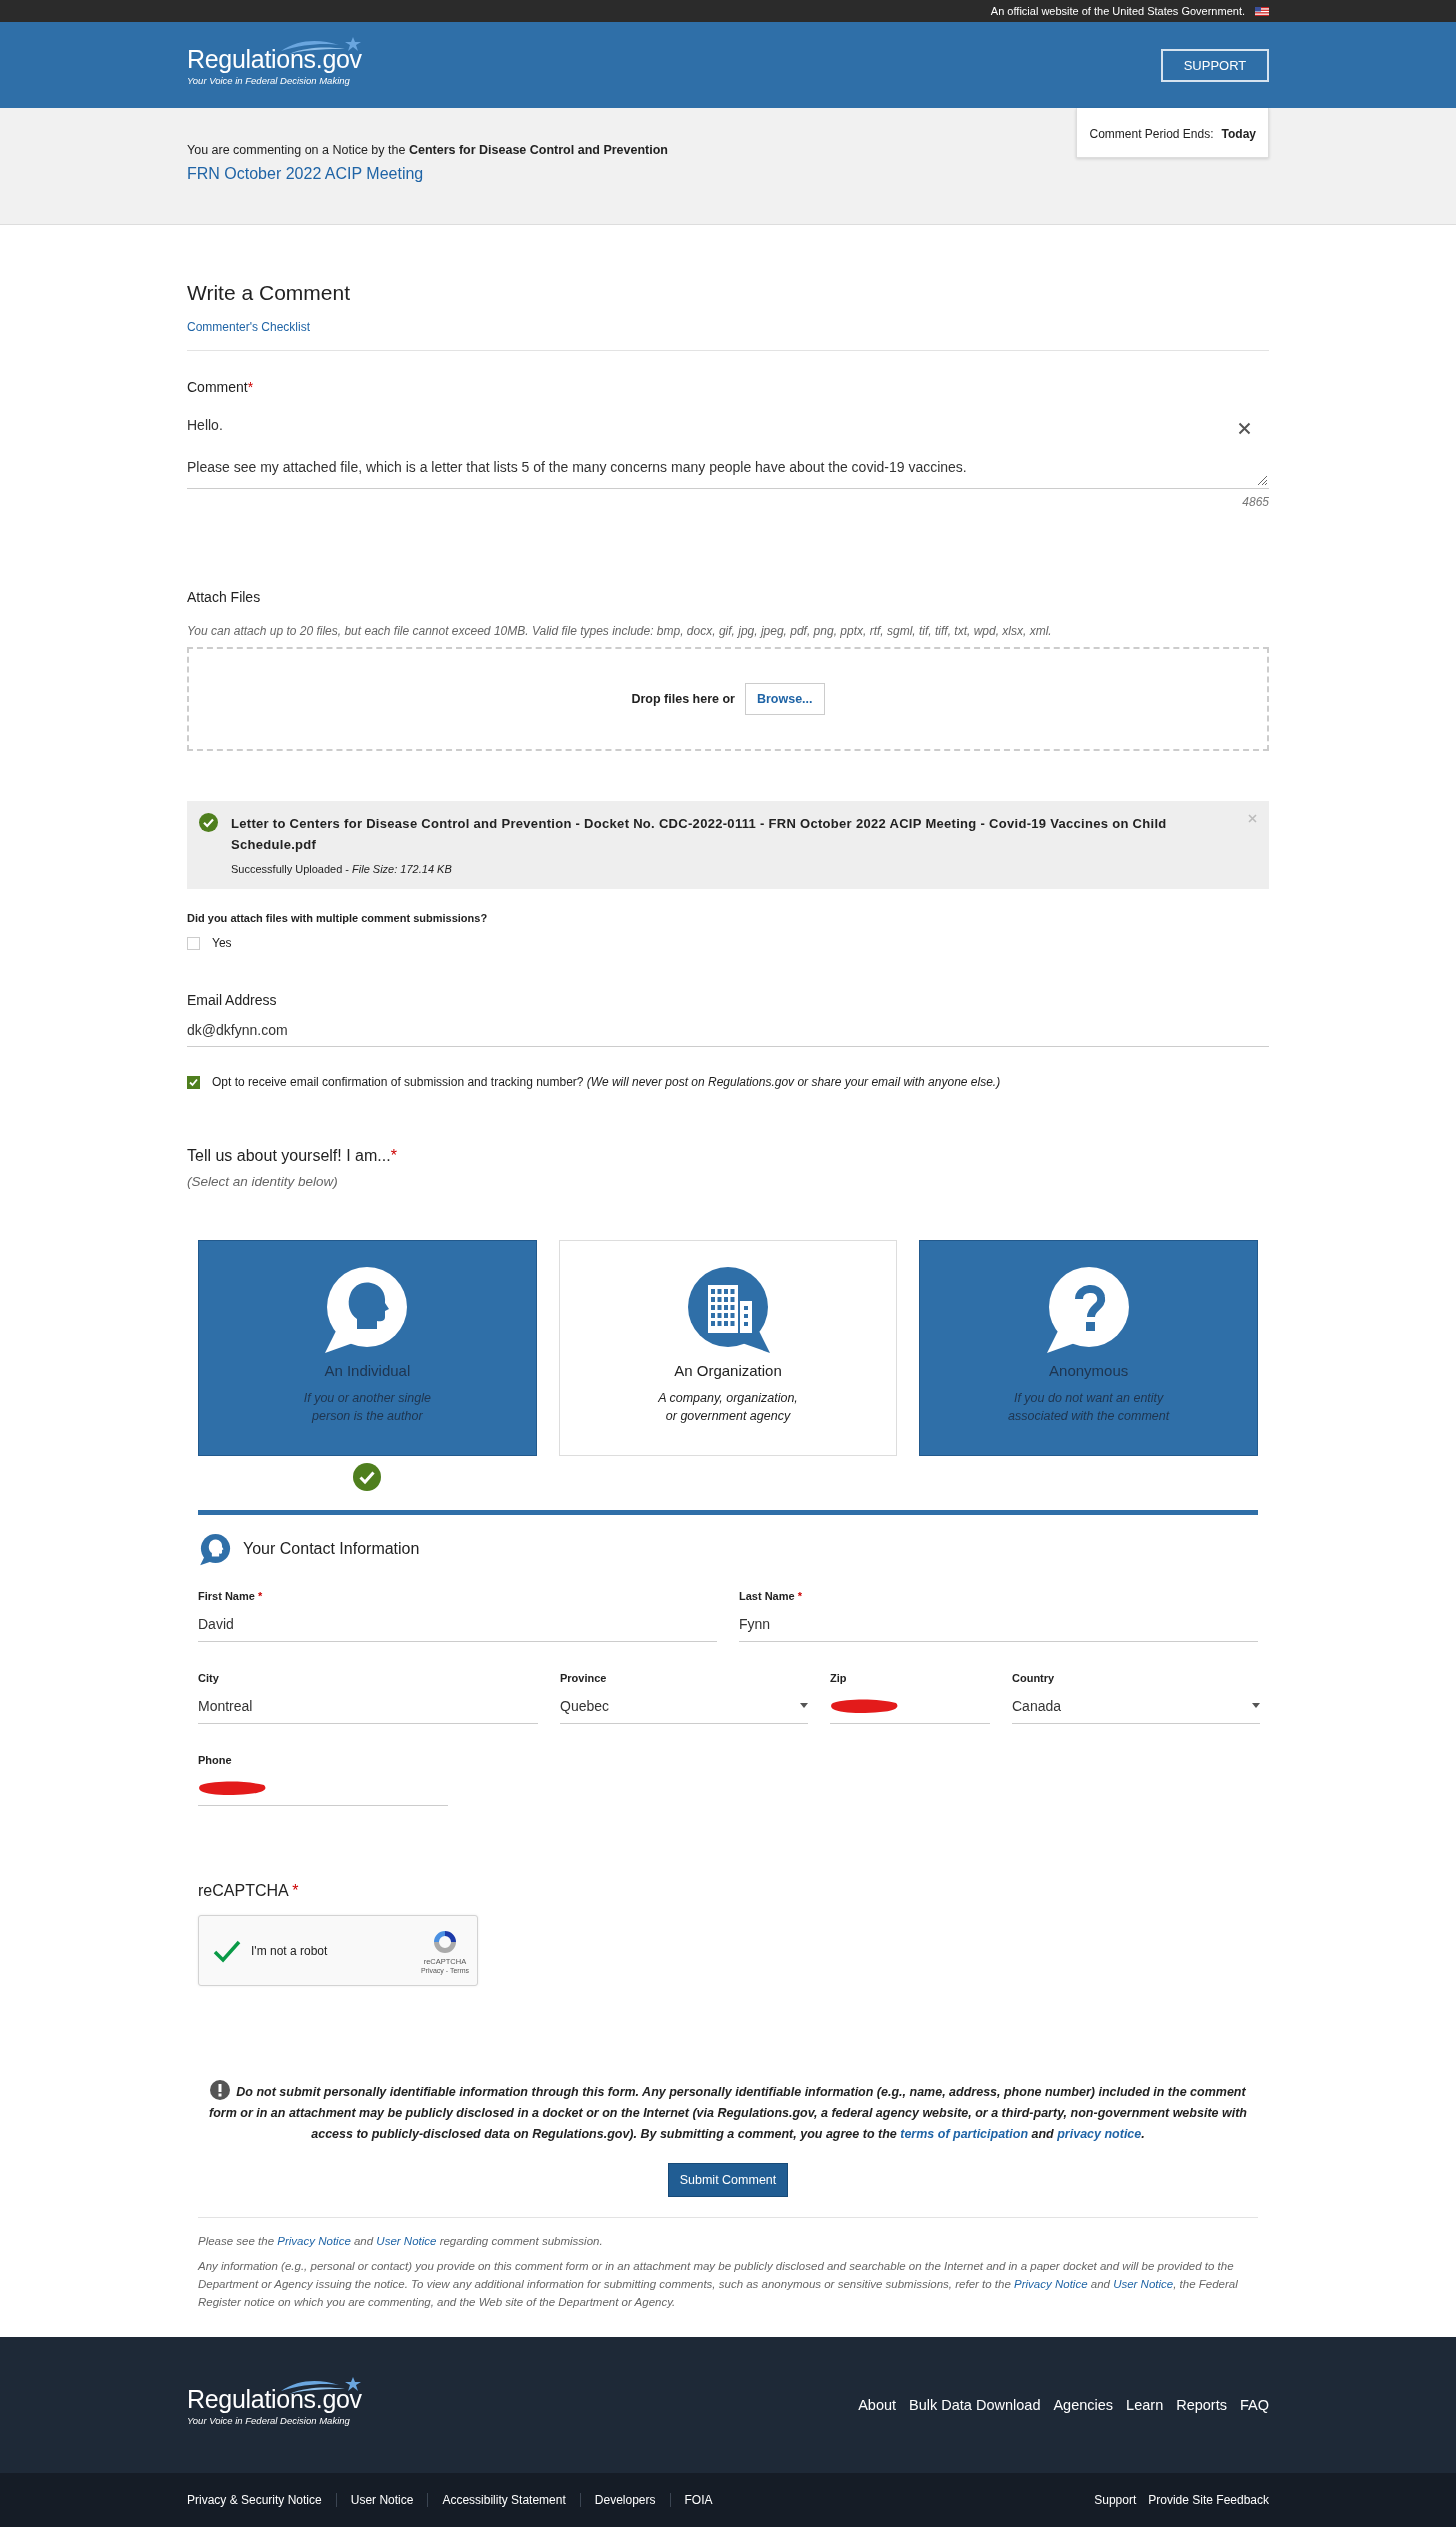 The height and width of the screenshot is (2531, 1456). What do you see at coordinates (263, 1181) in the screenshot?
I see `identity-hint: (Select an identity below)` at bounding box center [263, 1181].